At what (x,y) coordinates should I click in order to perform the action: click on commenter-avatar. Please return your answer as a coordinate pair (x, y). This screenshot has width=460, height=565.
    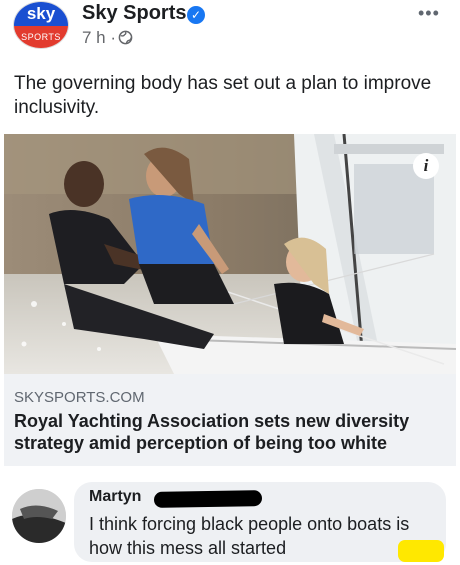
    Looking at the image, I should click on (39, 516).